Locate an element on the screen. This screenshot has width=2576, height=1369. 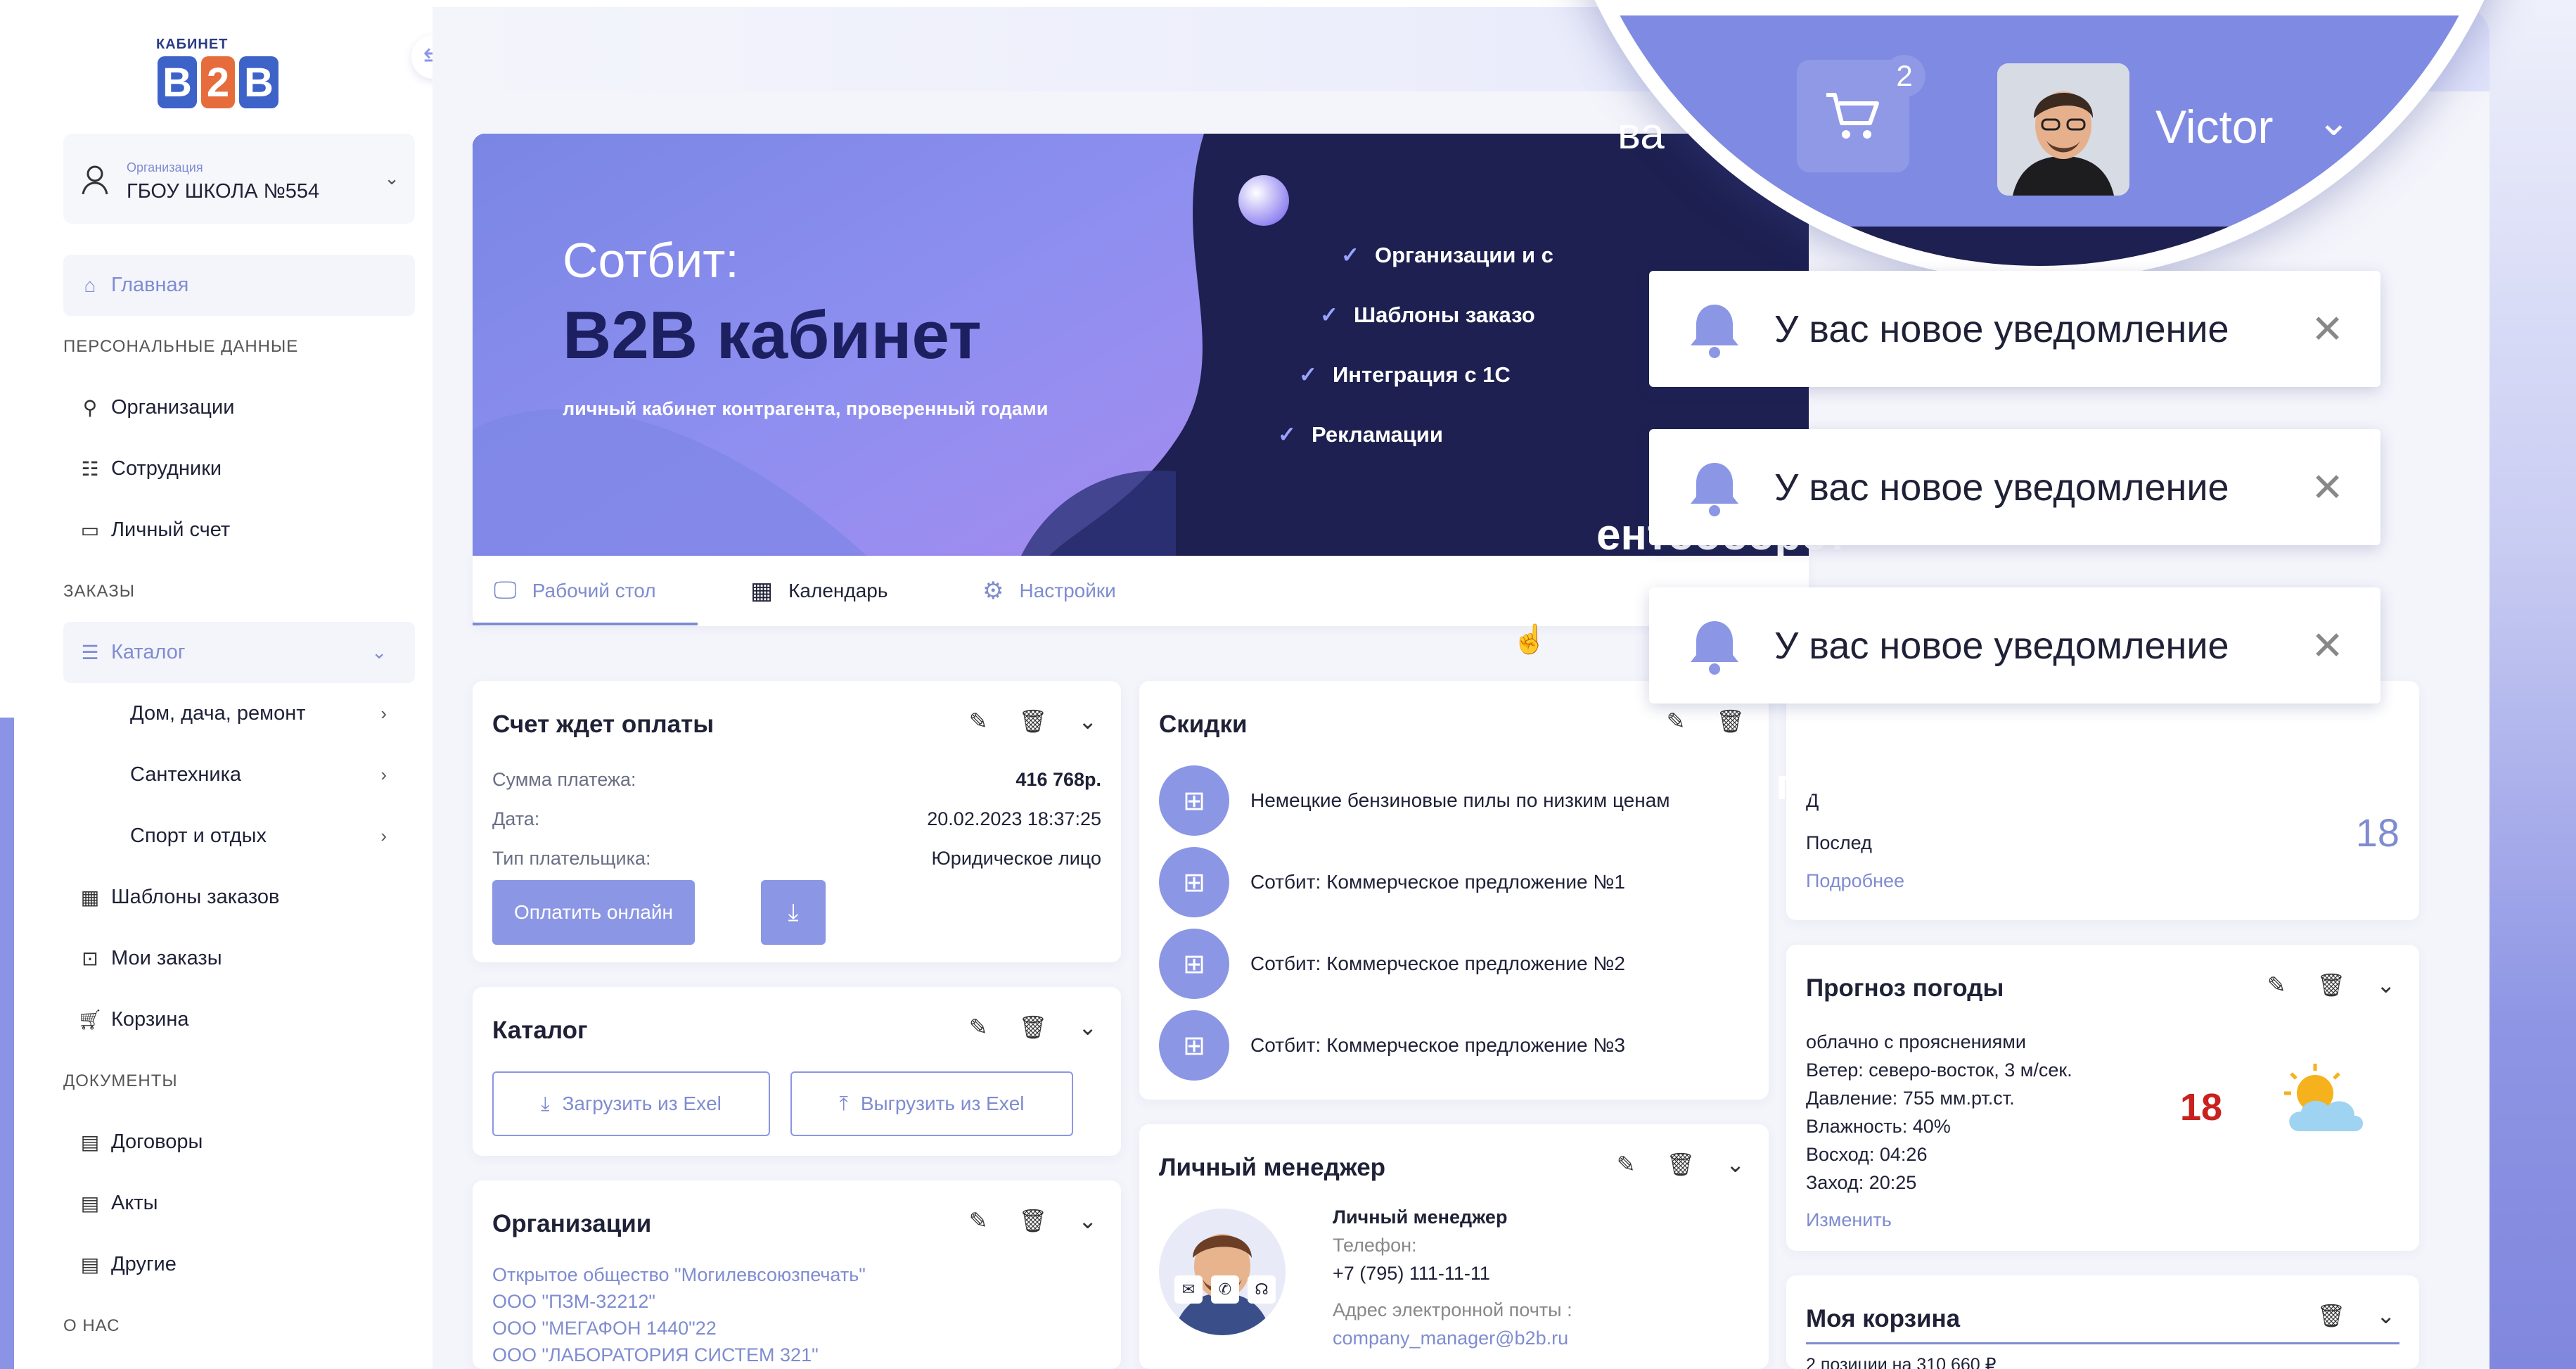
sidebar-item-home: ⌂ Главная is located at coordinates (239, 285).